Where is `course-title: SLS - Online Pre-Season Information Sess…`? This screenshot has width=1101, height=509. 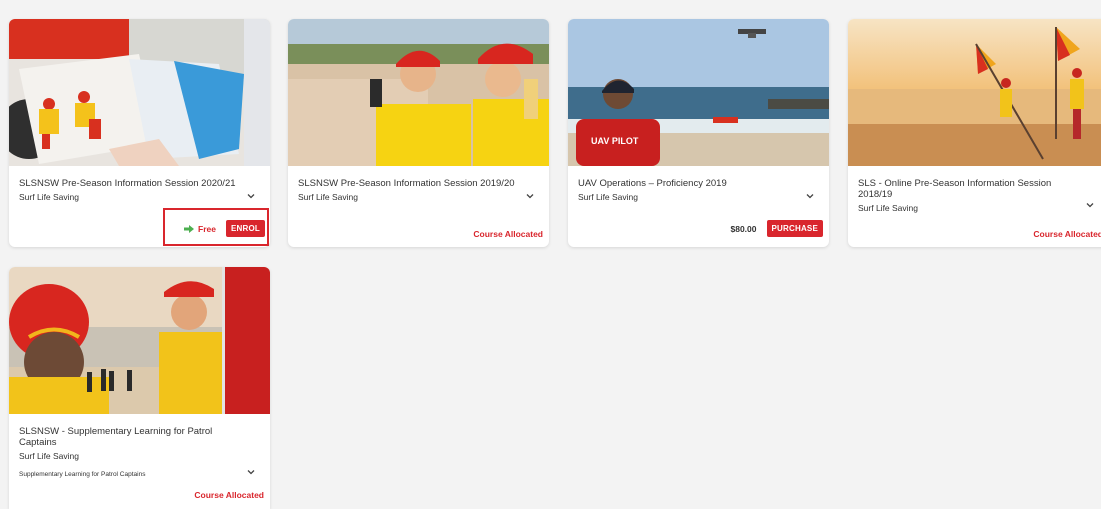
course-title: SLS - Online Pre-Season Information Sess… is located at coordinates (955, 189).